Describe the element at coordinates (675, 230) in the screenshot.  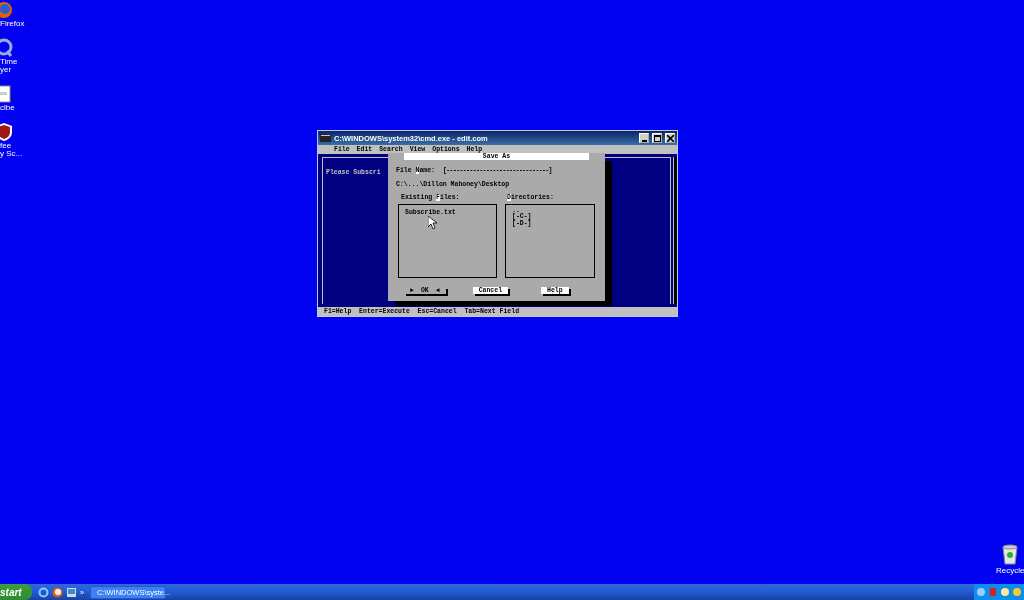
I see `scroll-bar` at that location.